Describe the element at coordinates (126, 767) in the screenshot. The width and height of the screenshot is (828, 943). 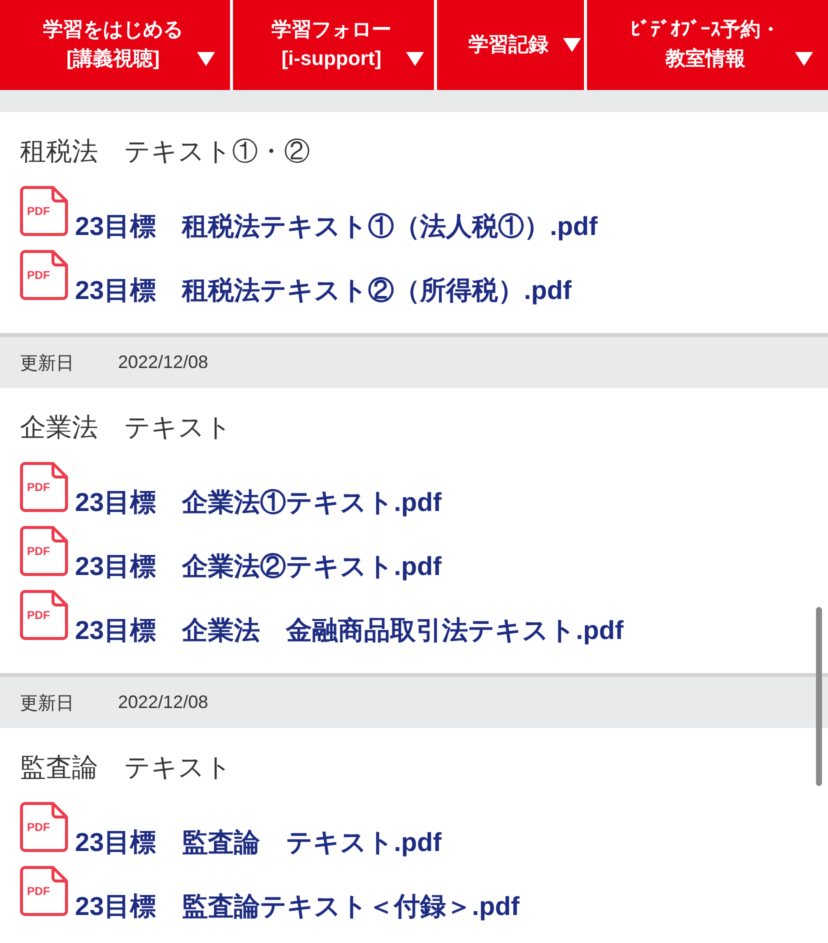
I see `section-title: 監査論 テキスト` at that location.